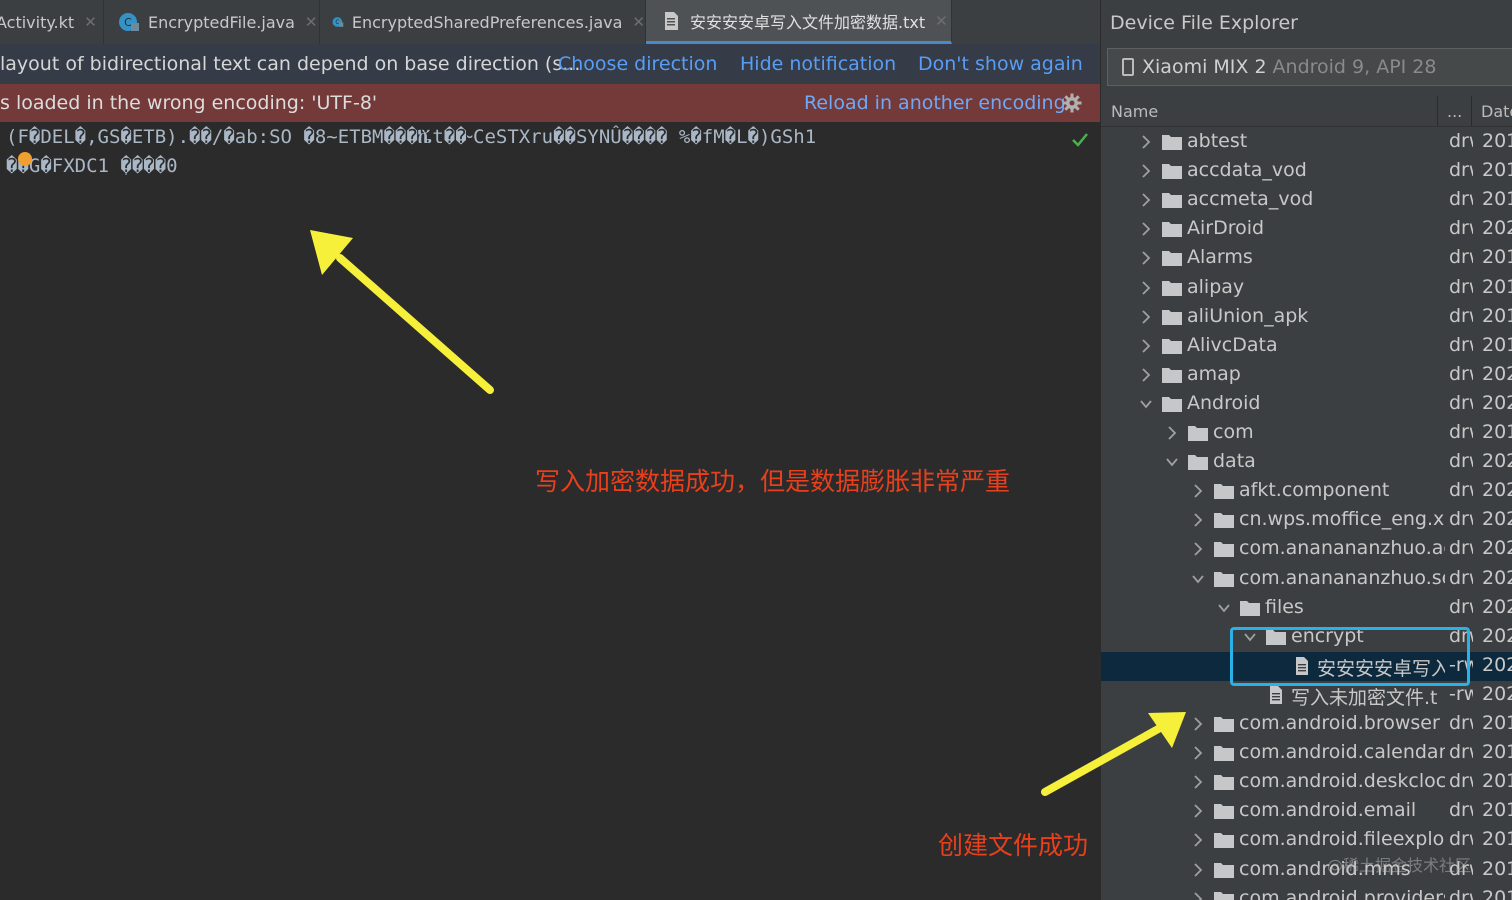 This screenshot has width=1512, height=900. I want to click on java-class-icon: C, so click(129, 22).